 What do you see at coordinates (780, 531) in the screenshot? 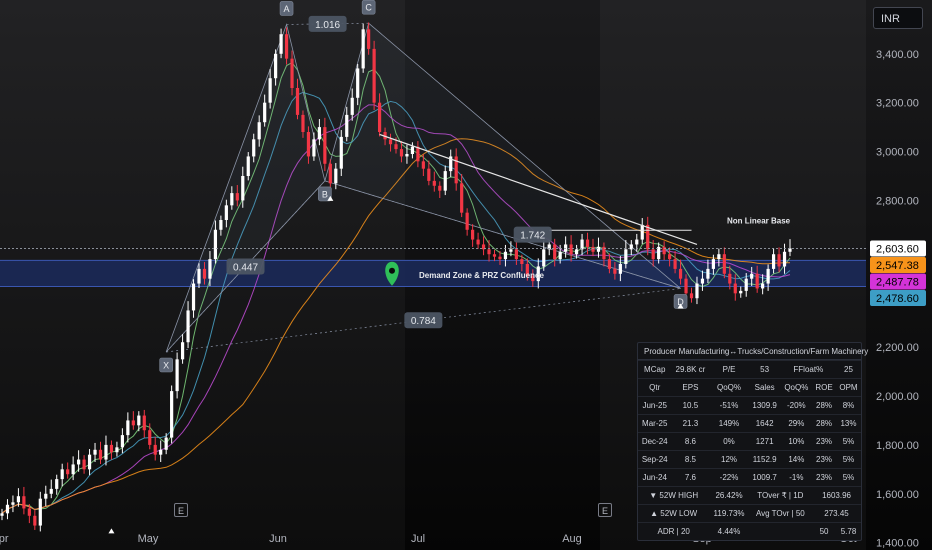
I see `table-cell` at bounding box center [780, 531].